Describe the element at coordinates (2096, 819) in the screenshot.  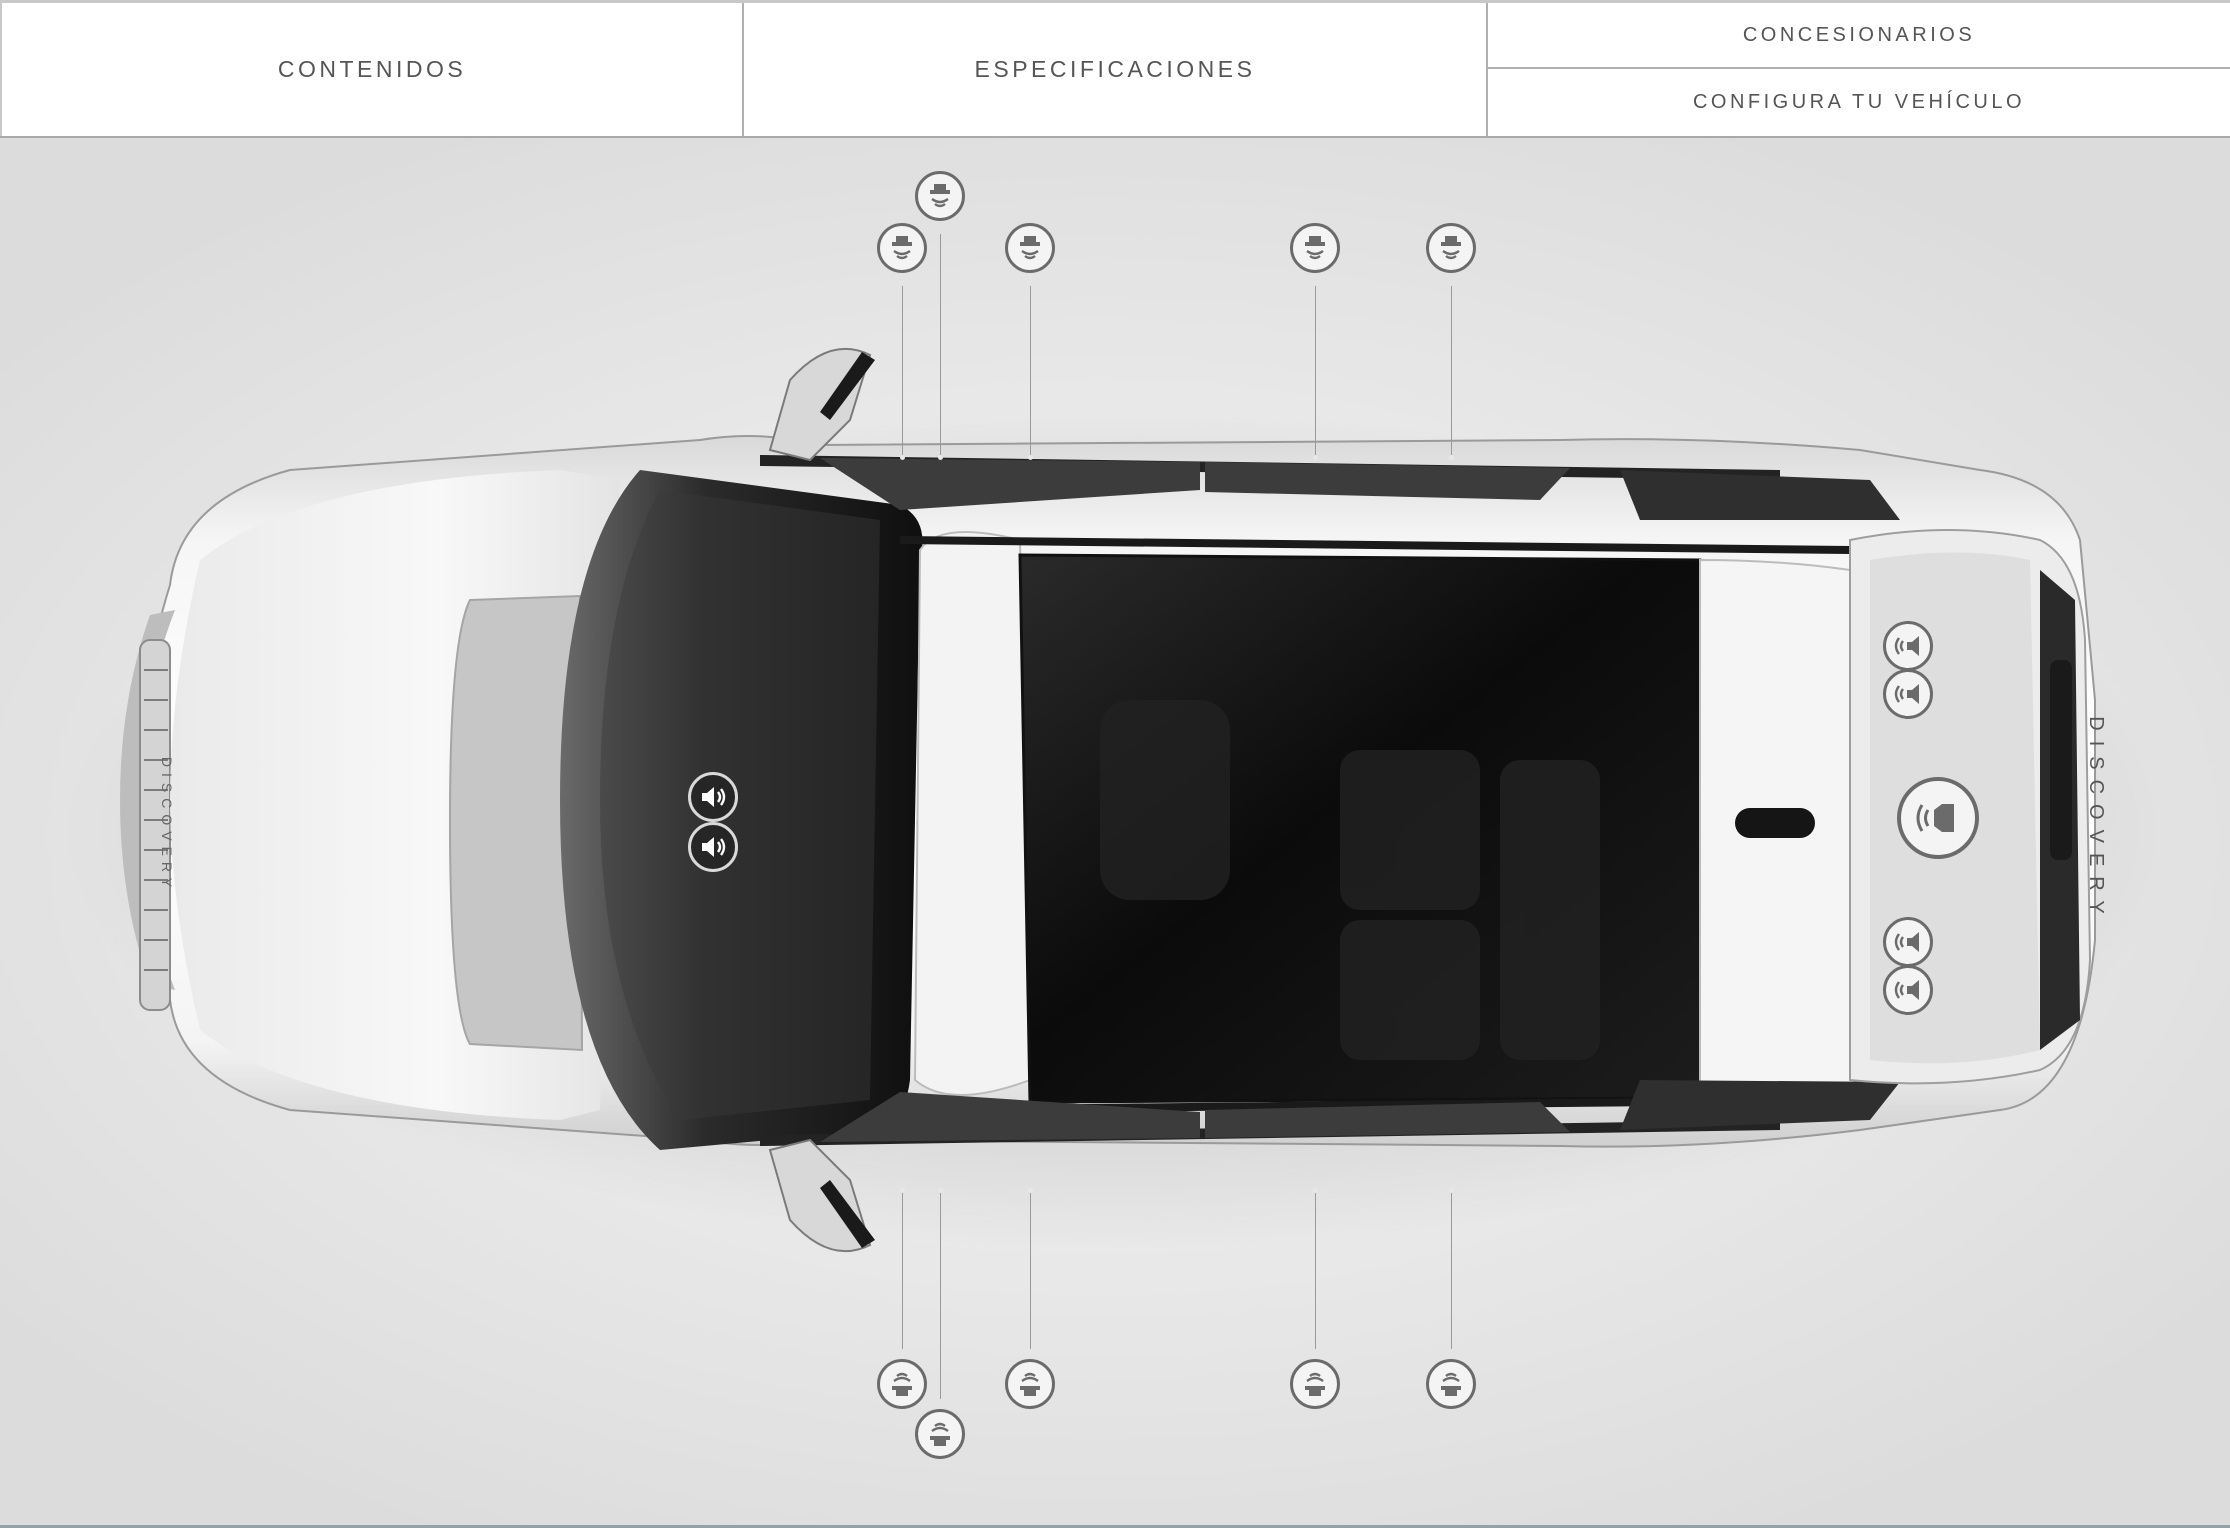
I see `car-rear-badge: DISCOVERY` at that location.